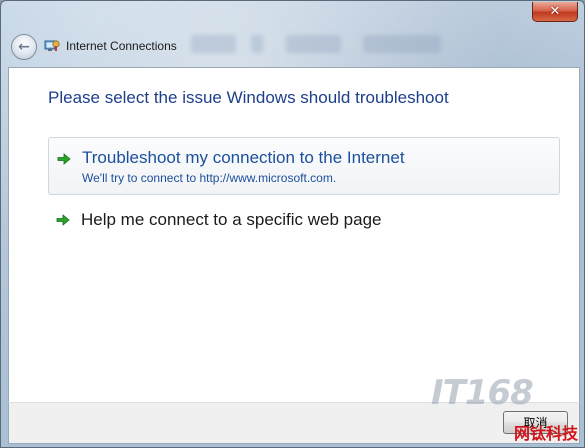 This screenshot has width=585, height=448. What do you see at coordinates (52, 45) in the screenshot?
I see `network-troubleshooter-icon` at bounding box center [52, 45].